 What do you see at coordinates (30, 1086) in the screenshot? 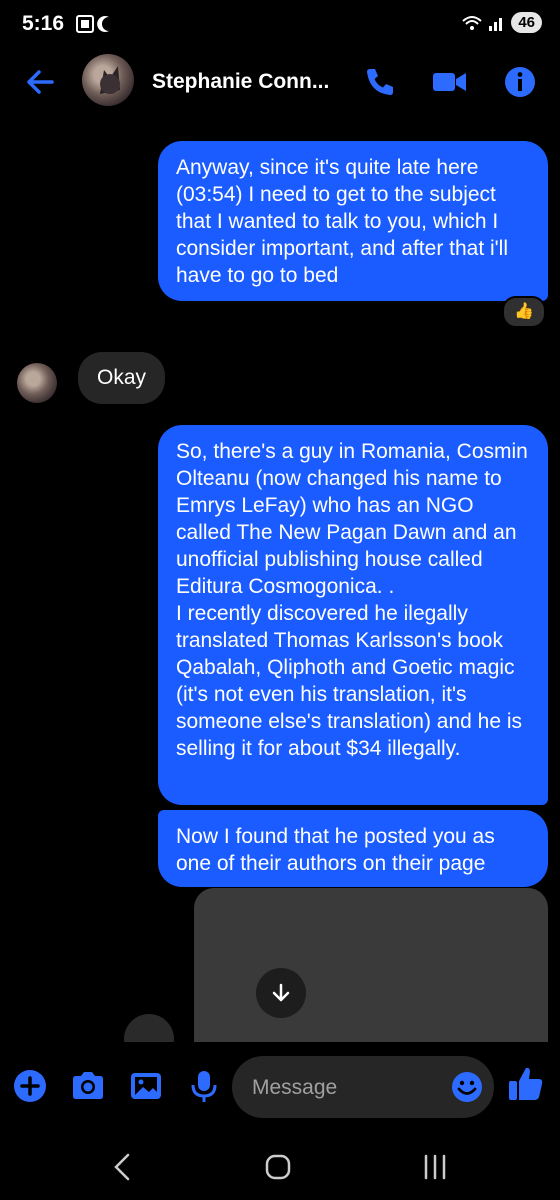
I see `plus-icon` at bounding box center [30, 1086].